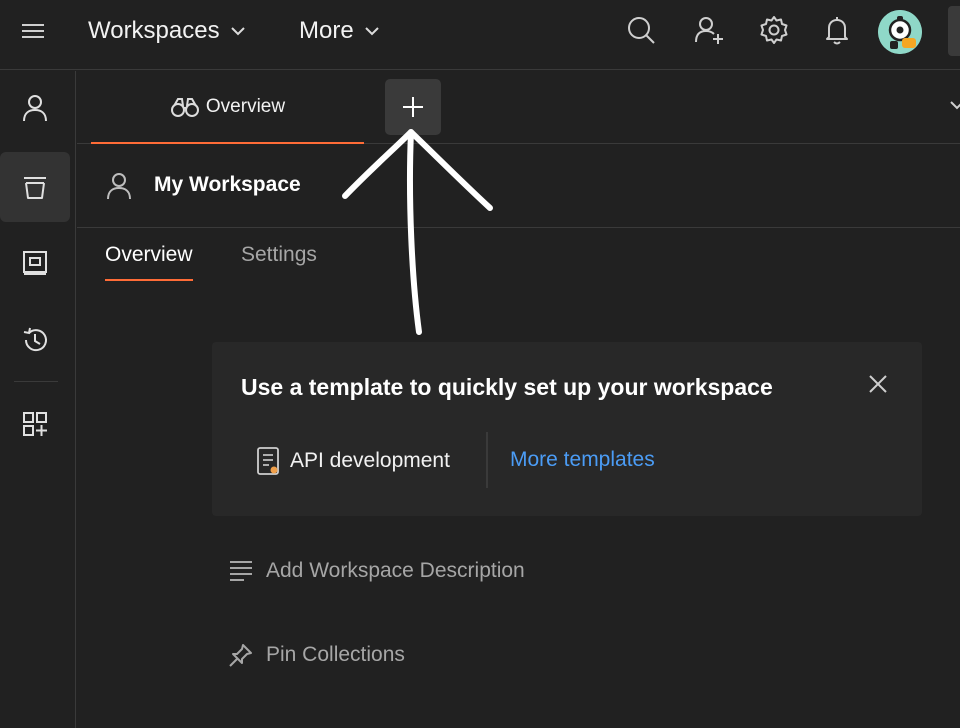 This screenshot has width=960, height=728. I want to click on collections-trash-icon, so click(35, 188).